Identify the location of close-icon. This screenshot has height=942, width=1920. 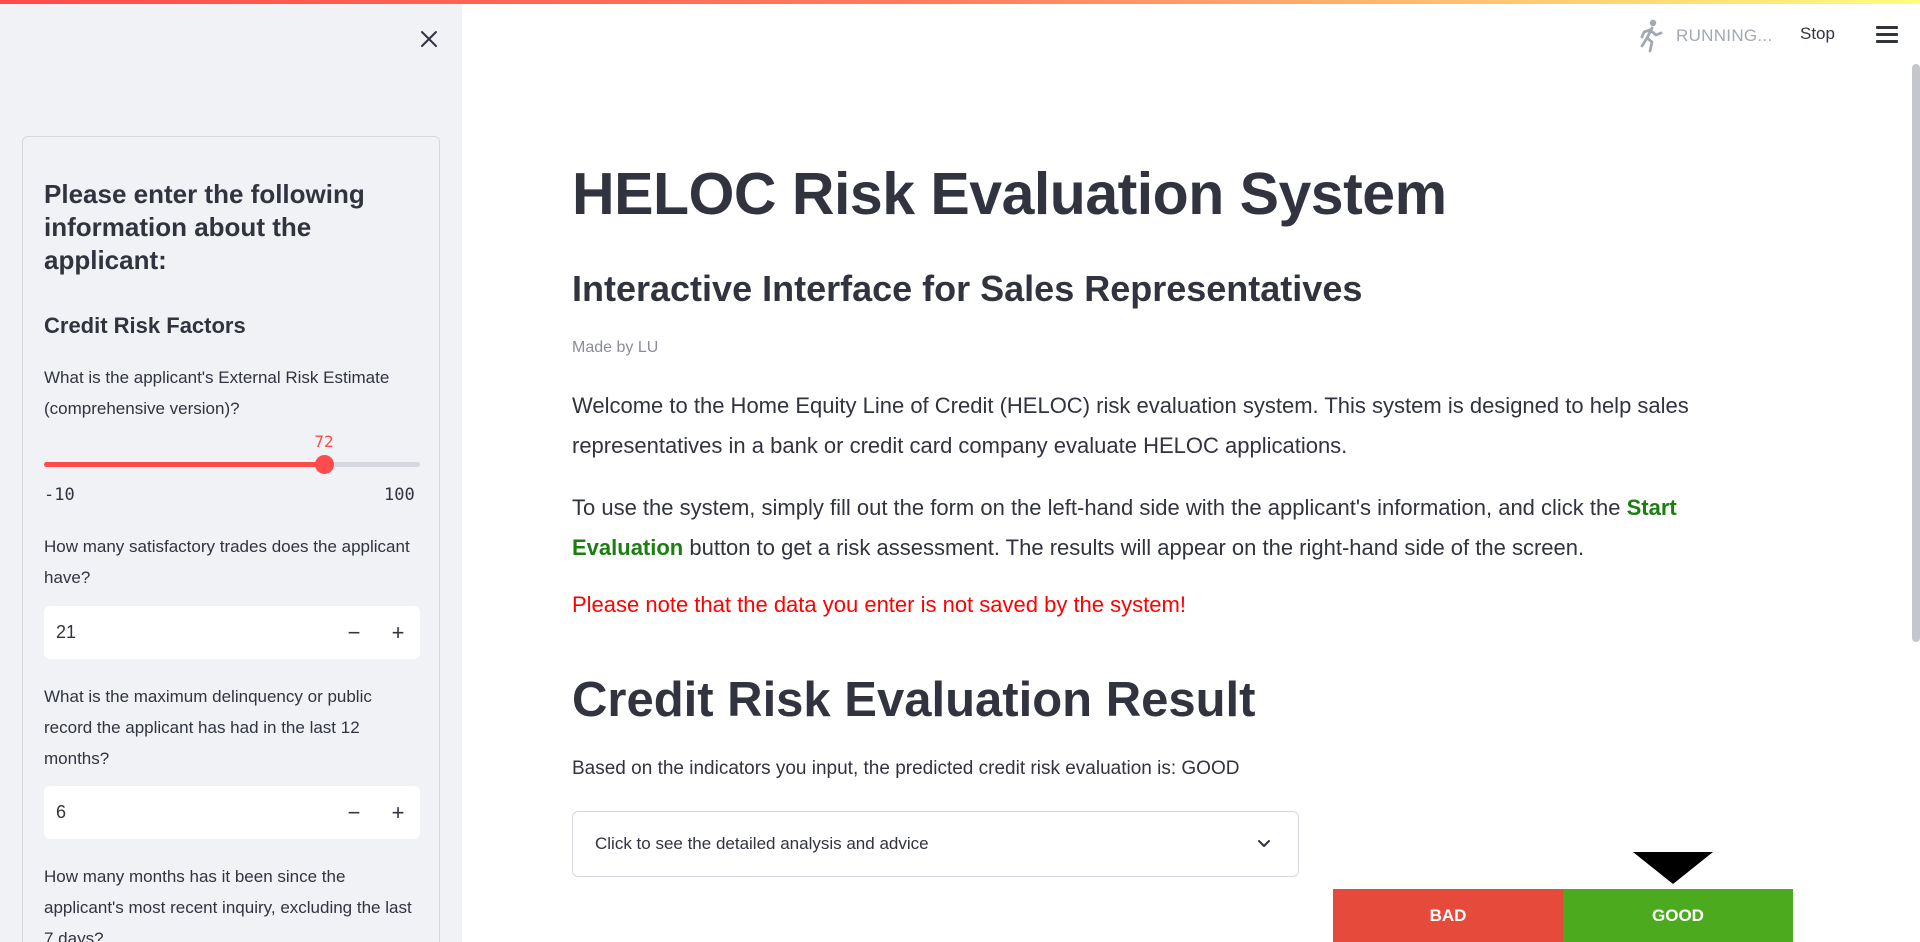
(429, 39).